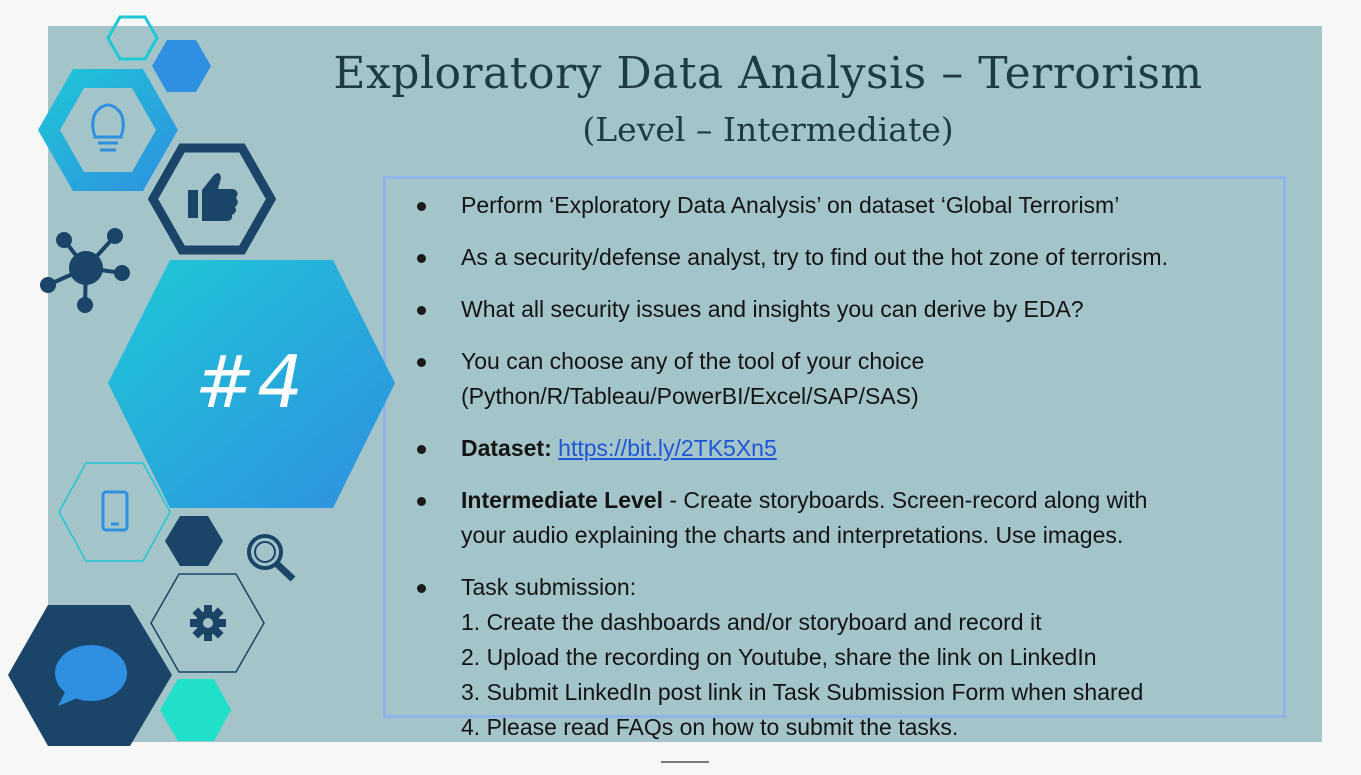 This screenshot has height=775, width=1361. Describe the element at coordinates (132, 38) in the screenshot. I see `hexagon-outline` at that location.